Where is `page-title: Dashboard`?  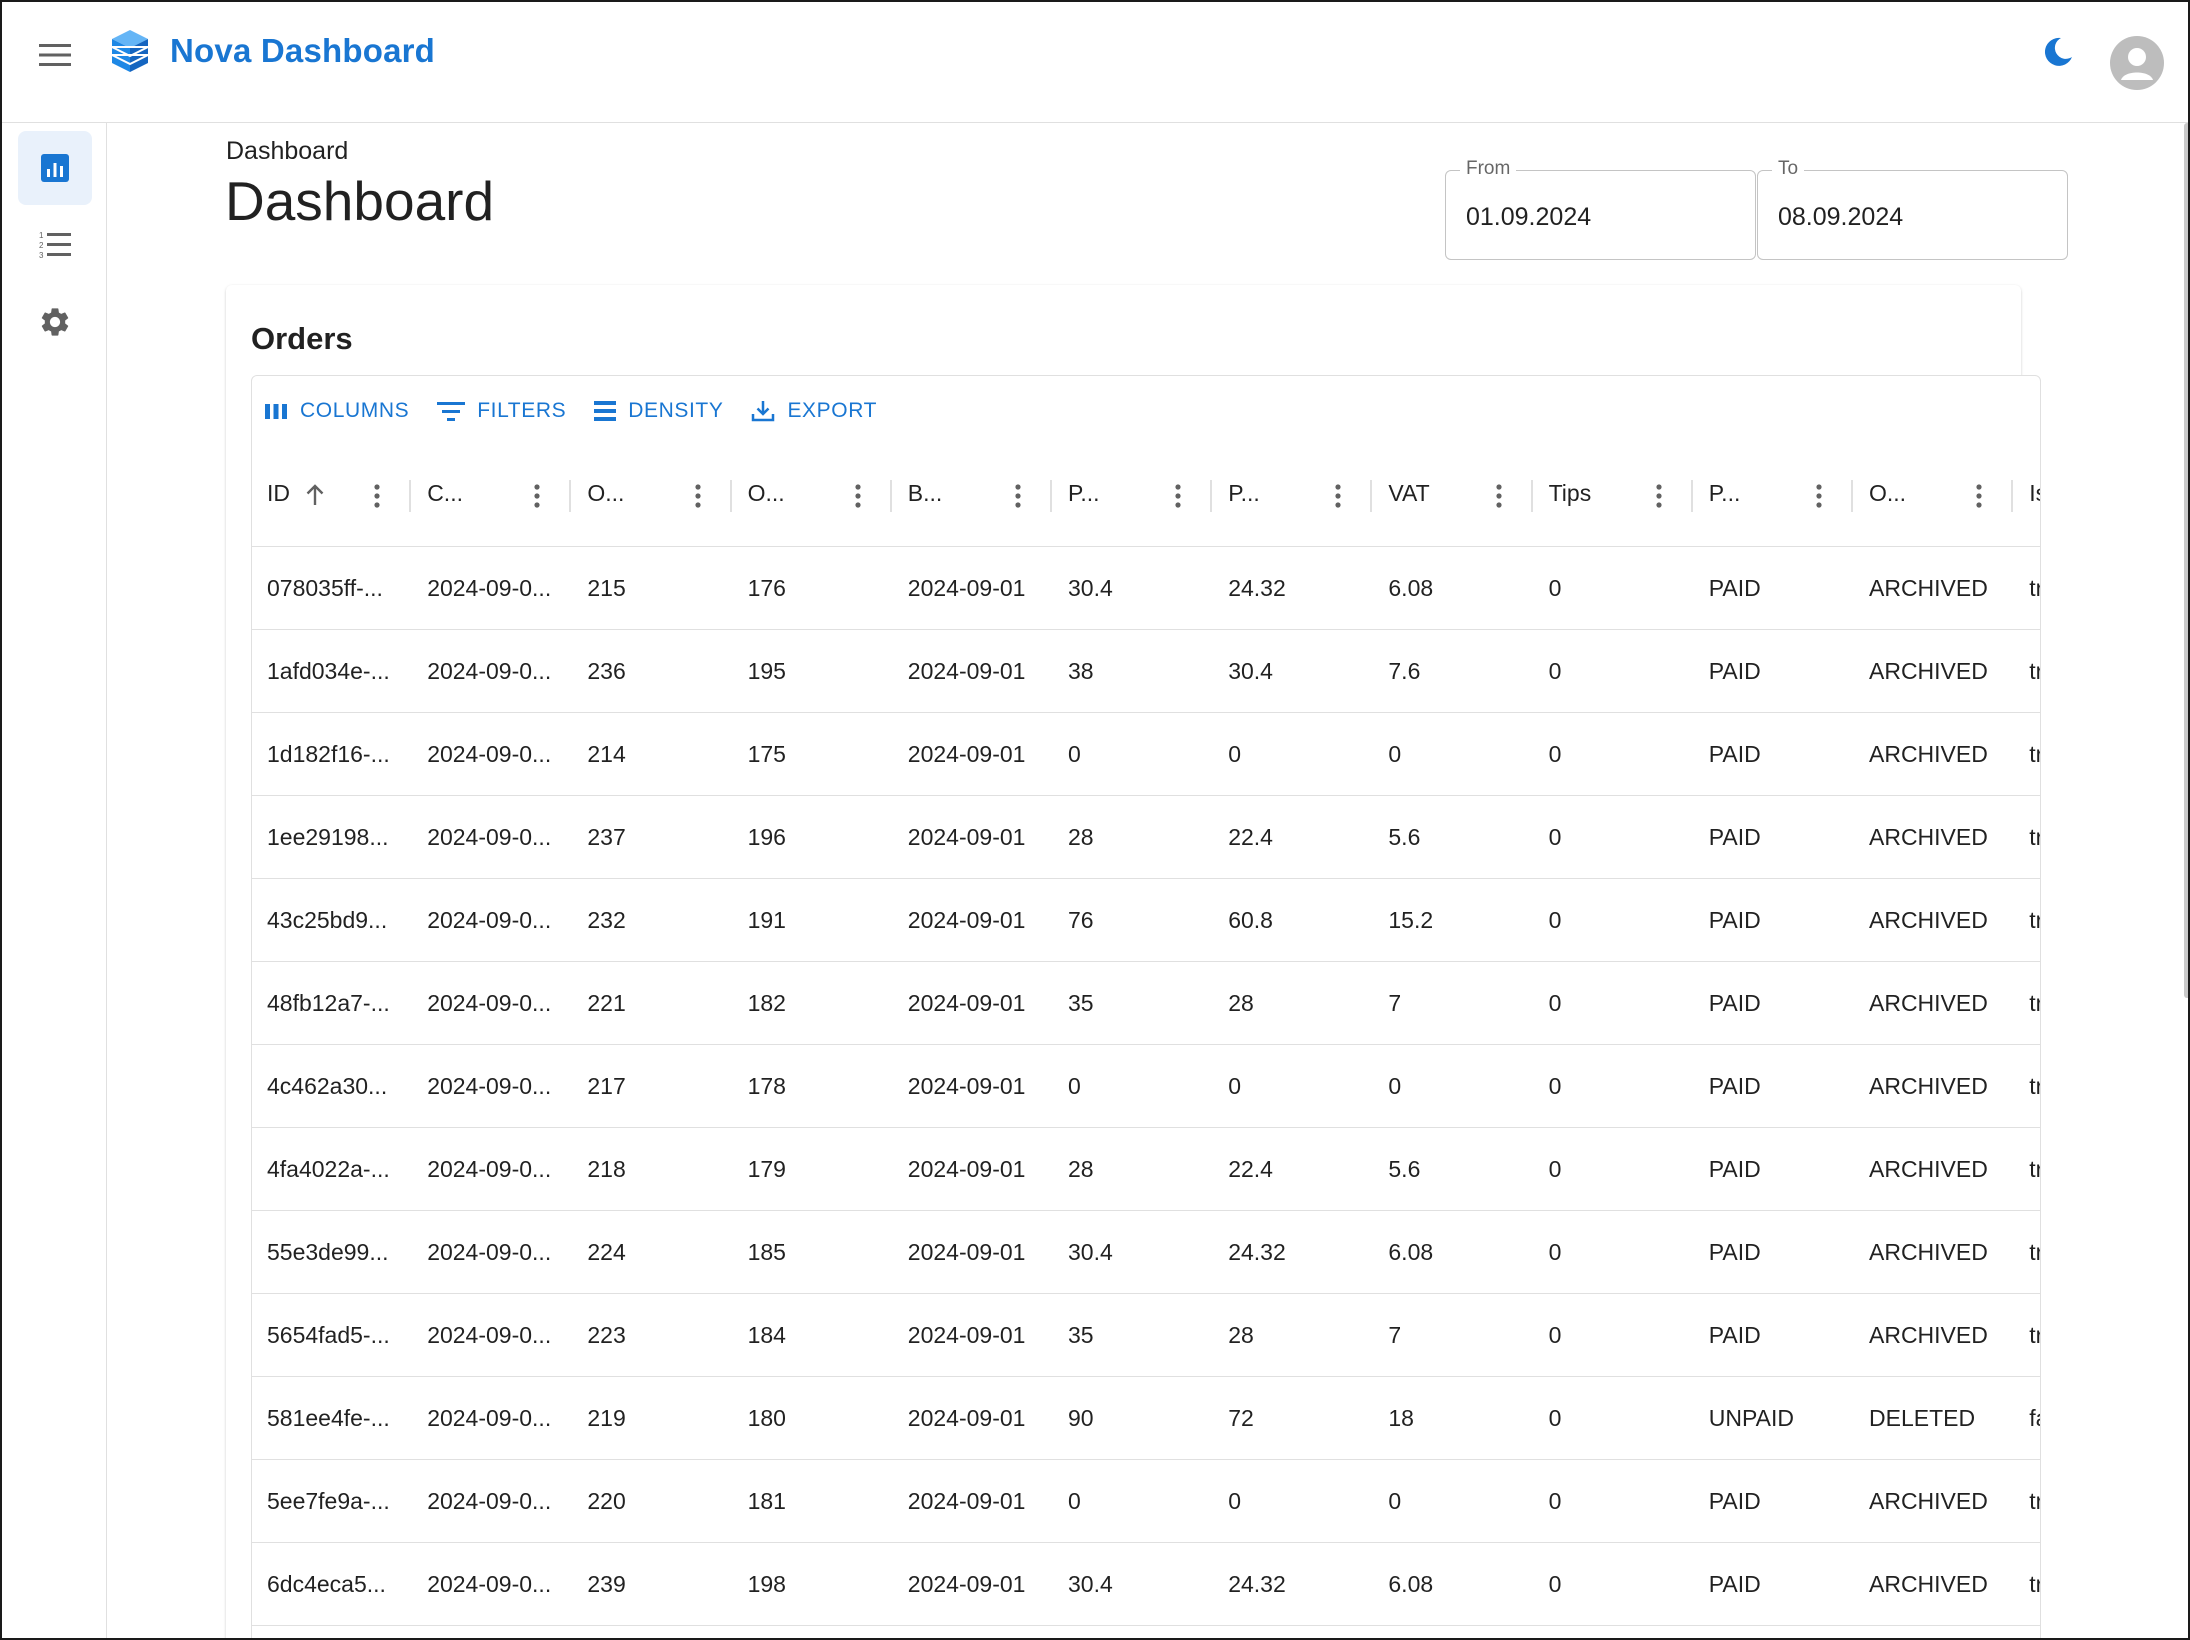
page-title: Dashboard is located at coordinates (360, 201).